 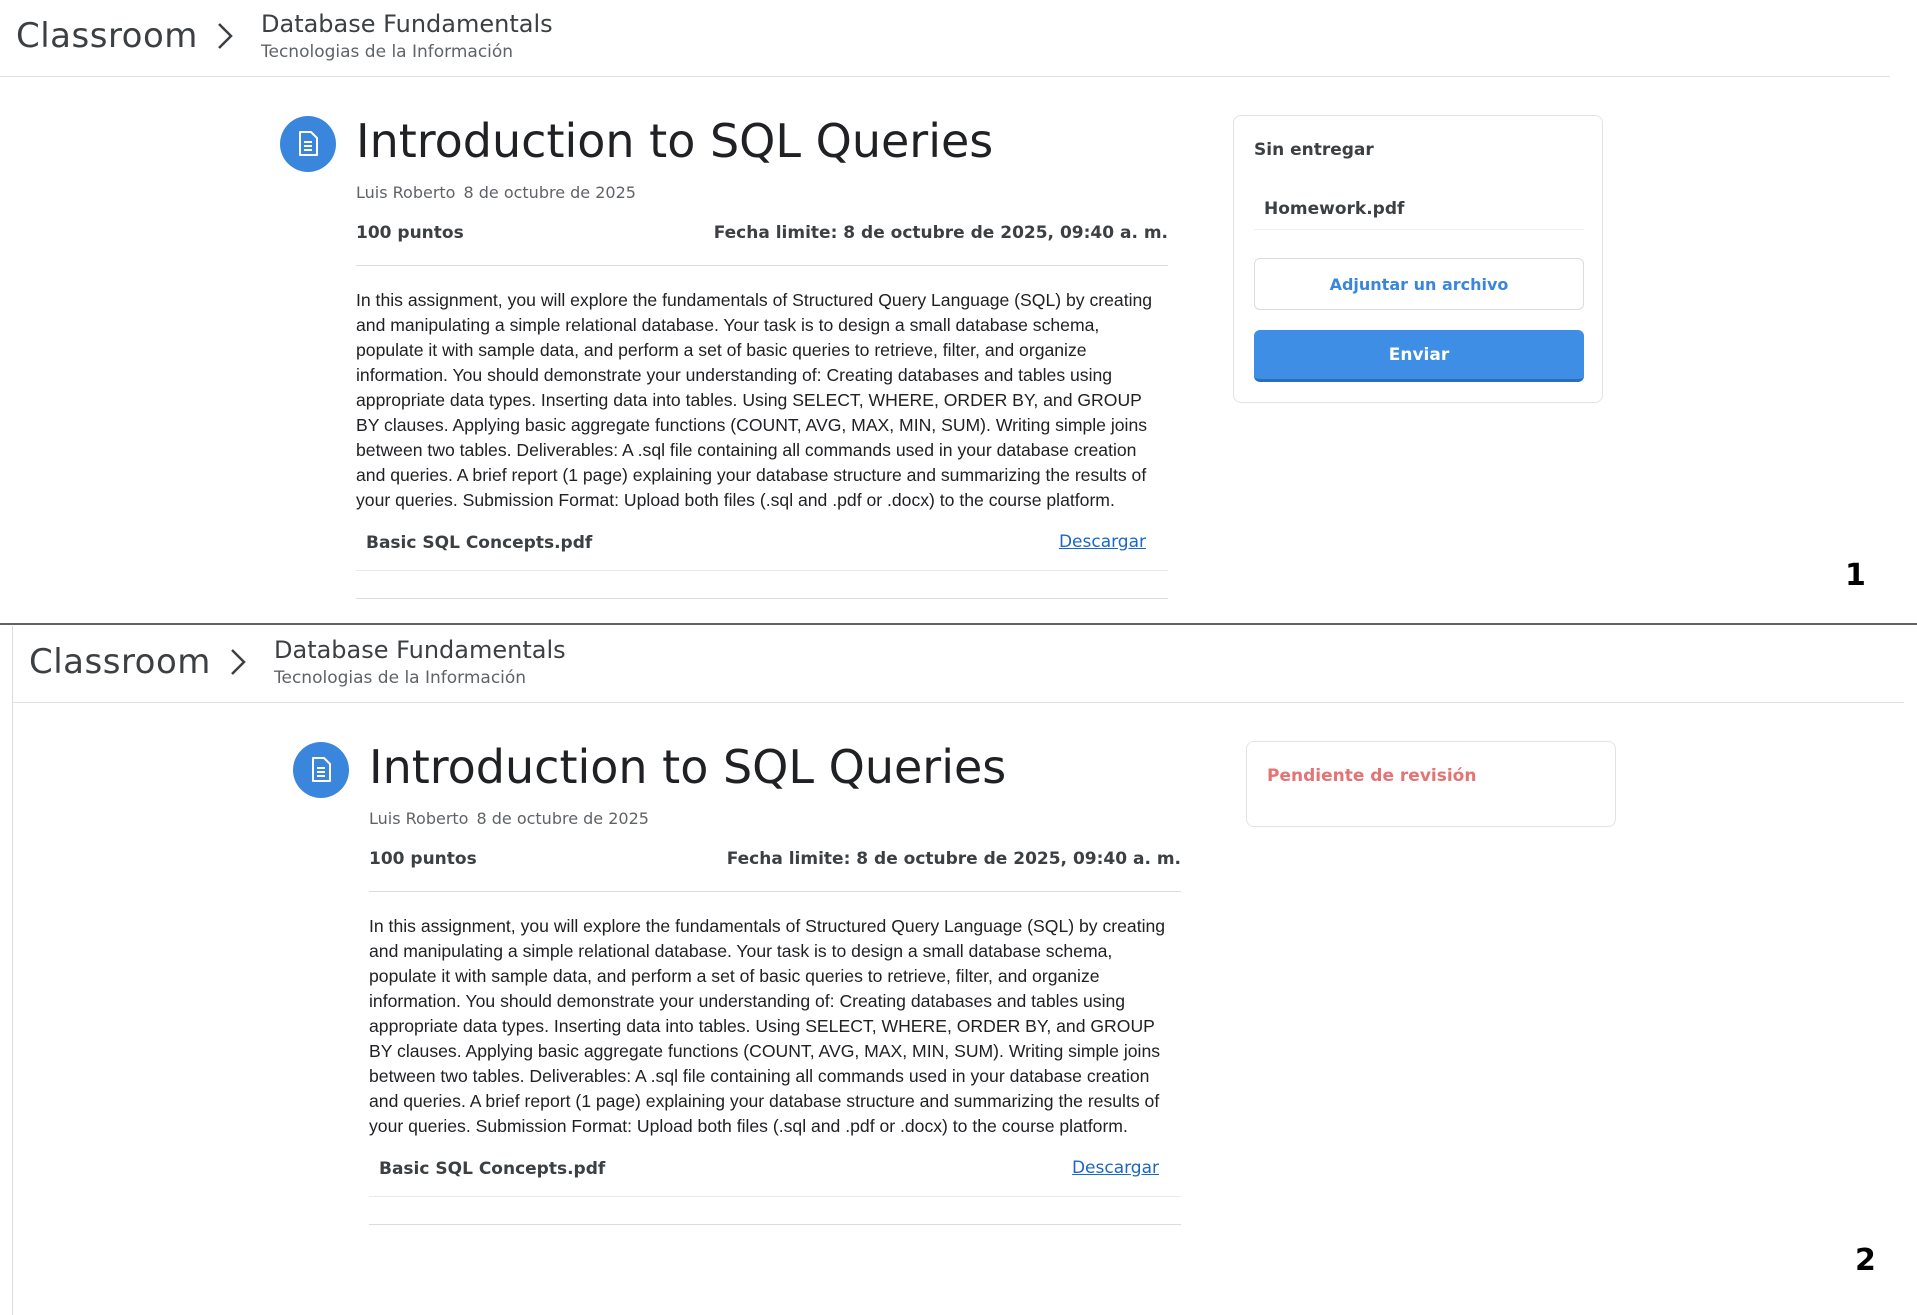 I want to click on submission-status: Sin entregar, so click(x=1314, y=150).